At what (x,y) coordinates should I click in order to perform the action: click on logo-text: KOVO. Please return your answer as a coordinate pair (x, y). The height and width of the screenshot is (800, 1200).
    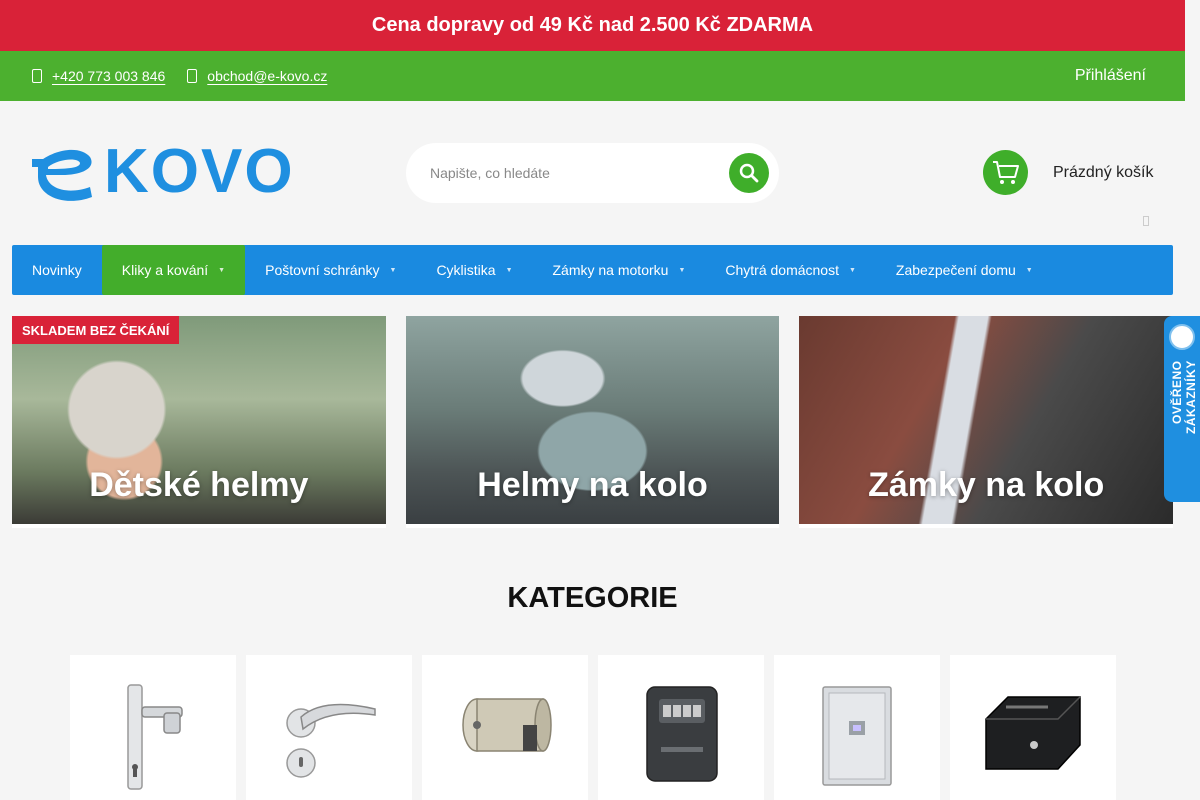
    Looking at the image, I should click on (199, 171).